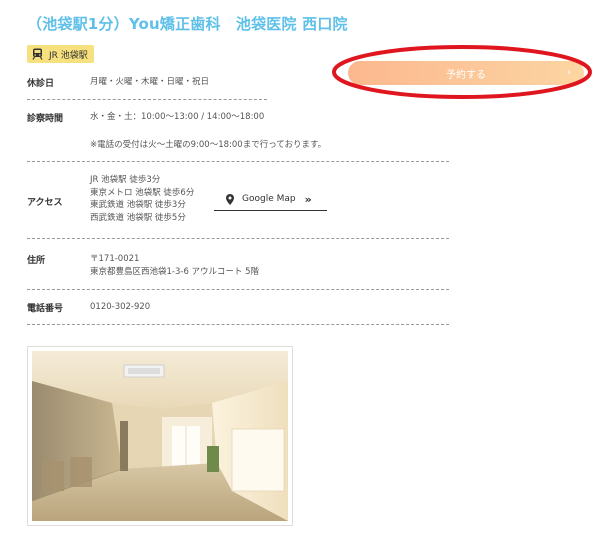 The image size is (601, 533). I want to click on clinic-title: （池袋駅1分）You矯正歯科 池袋医院 西口院, so click(187, 24).